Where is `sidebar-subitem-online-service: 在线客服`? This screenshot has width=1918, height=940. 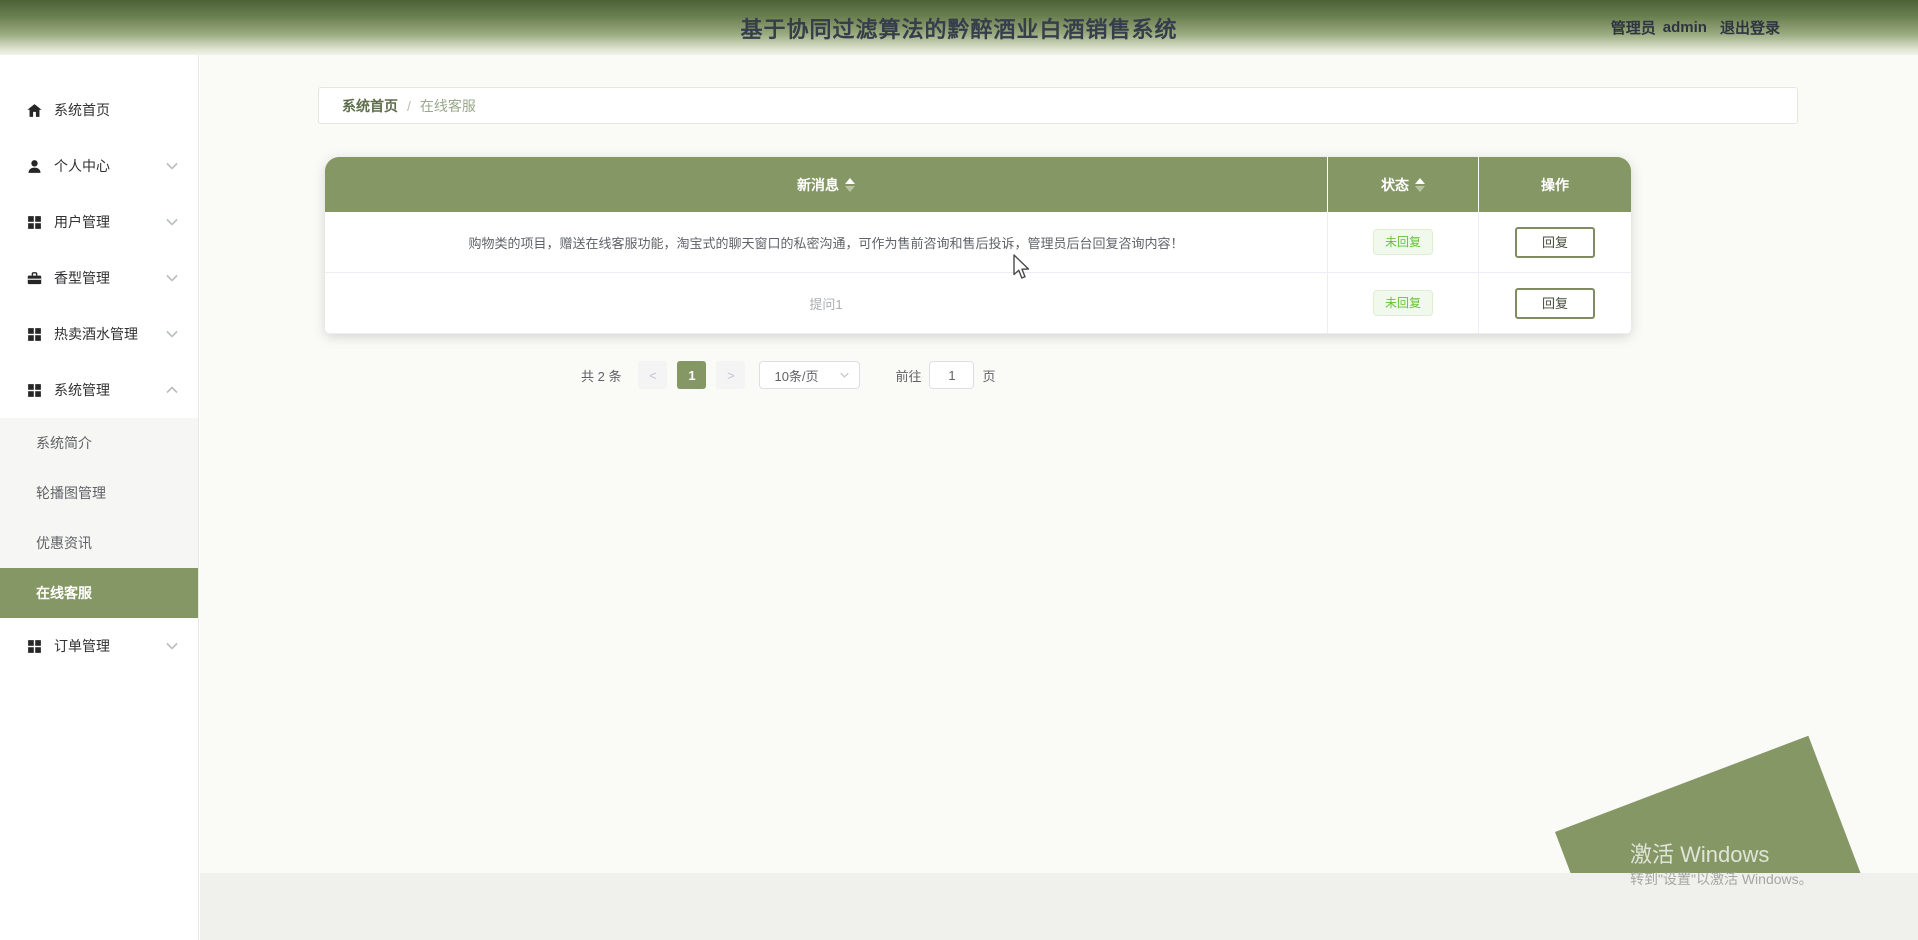 sidebar-subitem-online-service: 在线客服 is located at coordinates (99, 593).